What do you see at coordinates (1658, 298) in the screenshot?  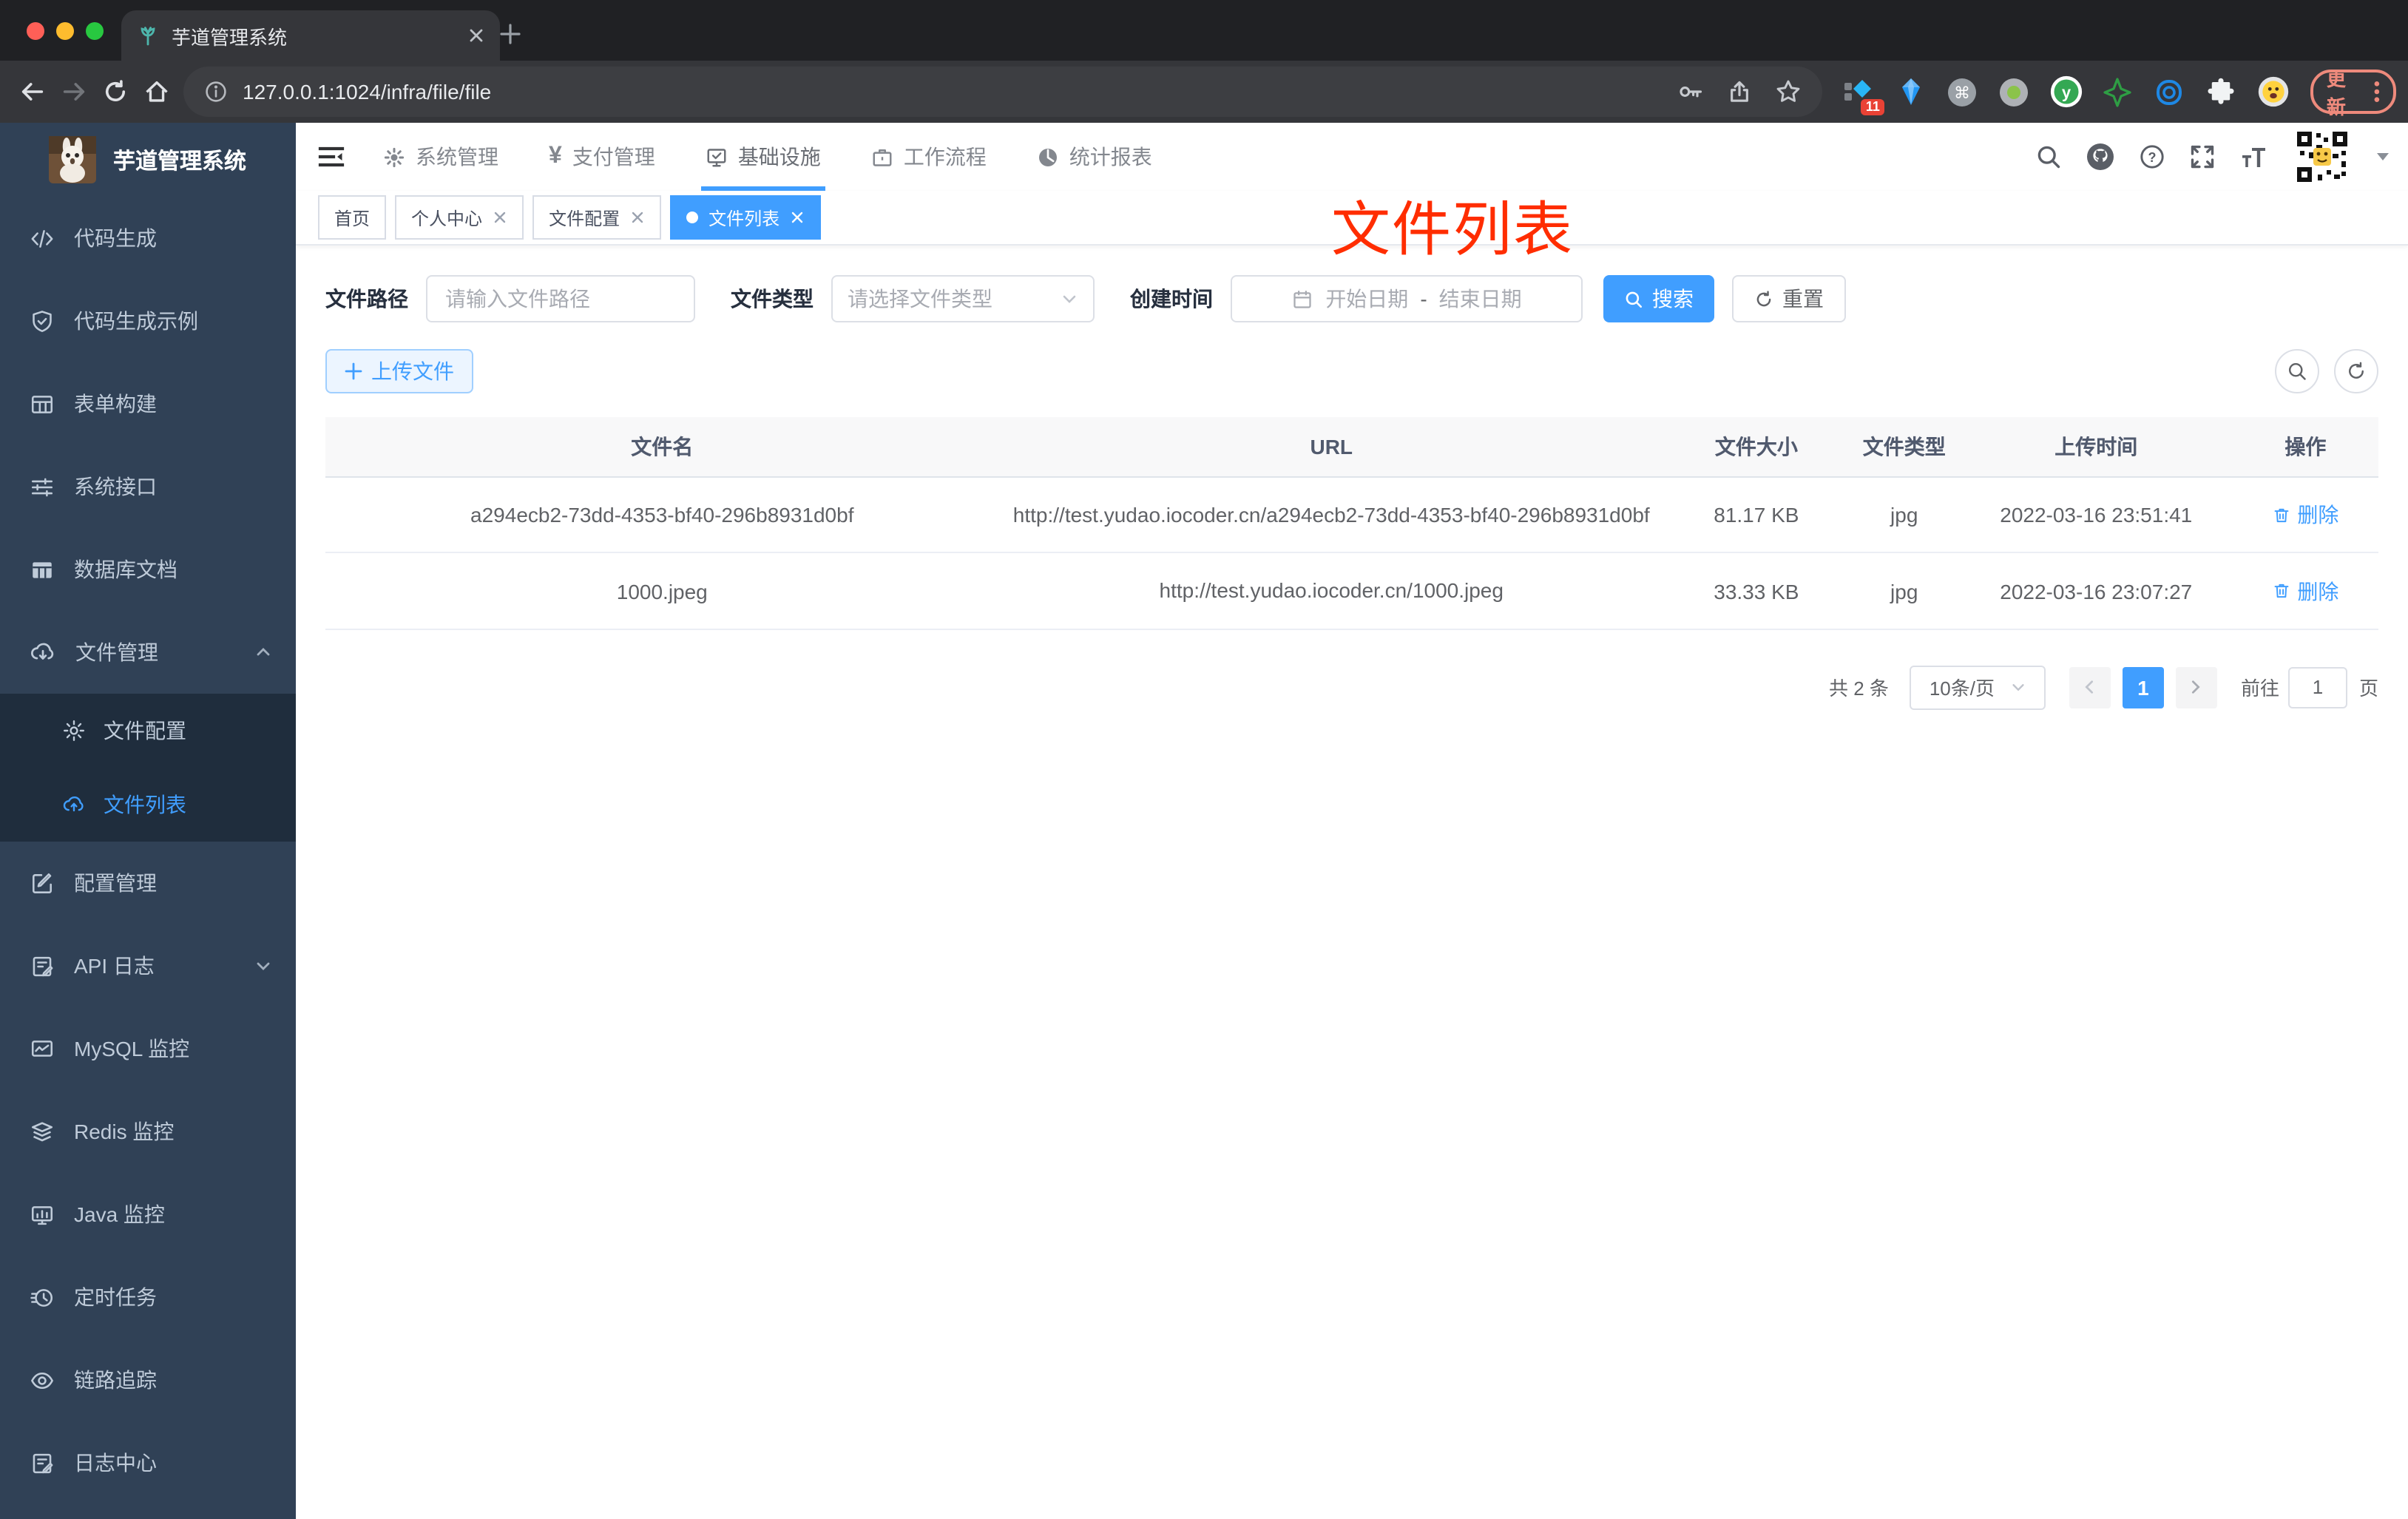 I see `search-button: 搜索` at bounding box center [1658, 298].